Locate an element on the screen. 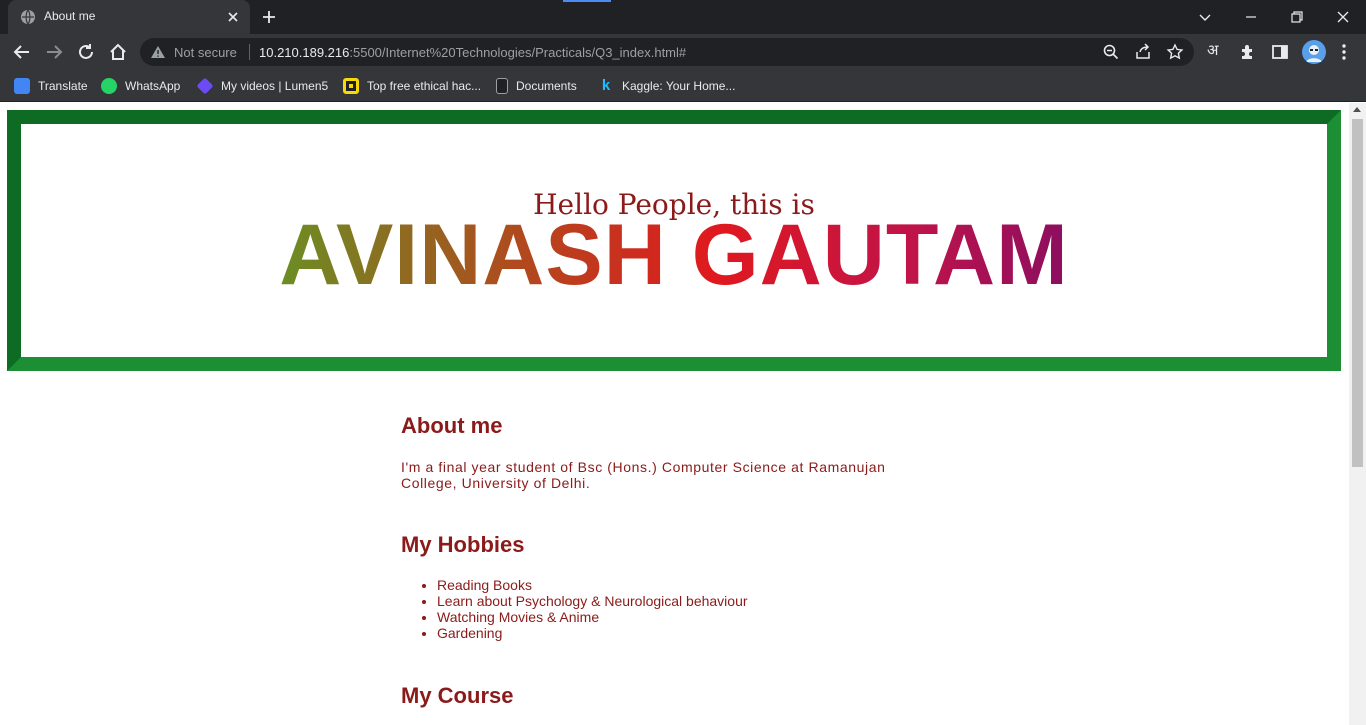 This screenshot has height=725, width=1366. avatar-face-icon is located at coordinates (1314, 52).